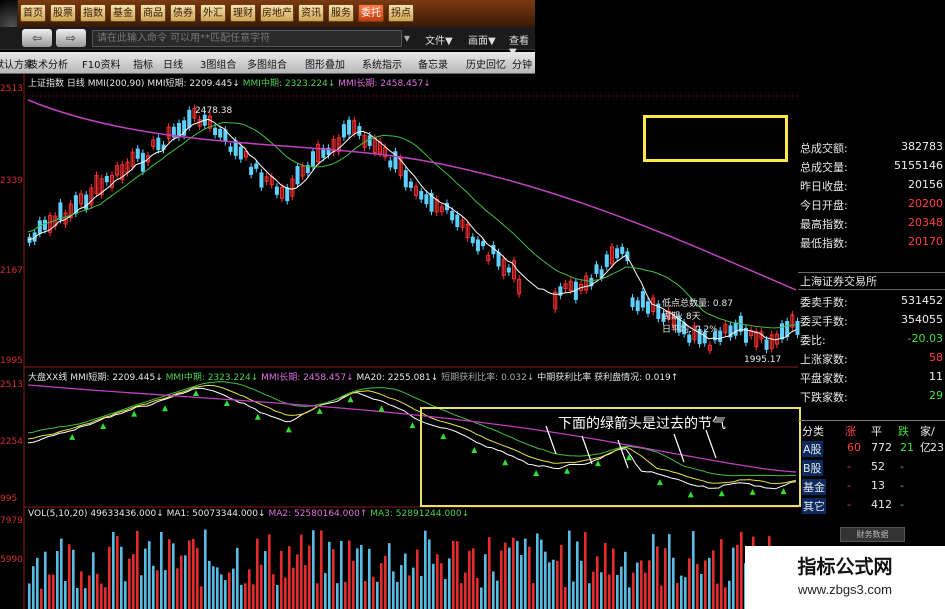 The image size is (945, 609). What do you see at coordinates (937, 447) in the screenshot?
I see `stats-cell: 23` at bounding box center [937, 447].